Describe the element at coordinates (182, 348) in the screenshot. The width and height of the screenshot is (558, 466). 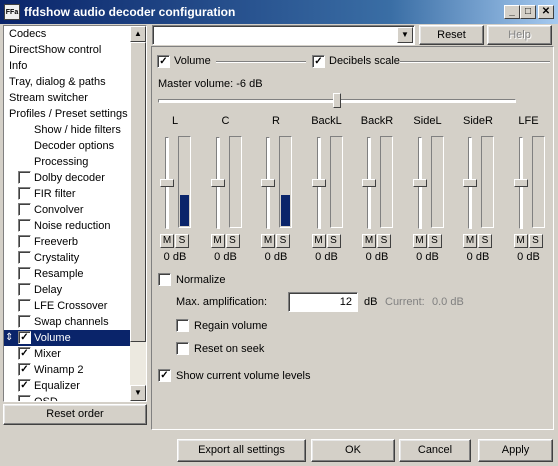
I see `reset-on-seek-checkbox` at that location.